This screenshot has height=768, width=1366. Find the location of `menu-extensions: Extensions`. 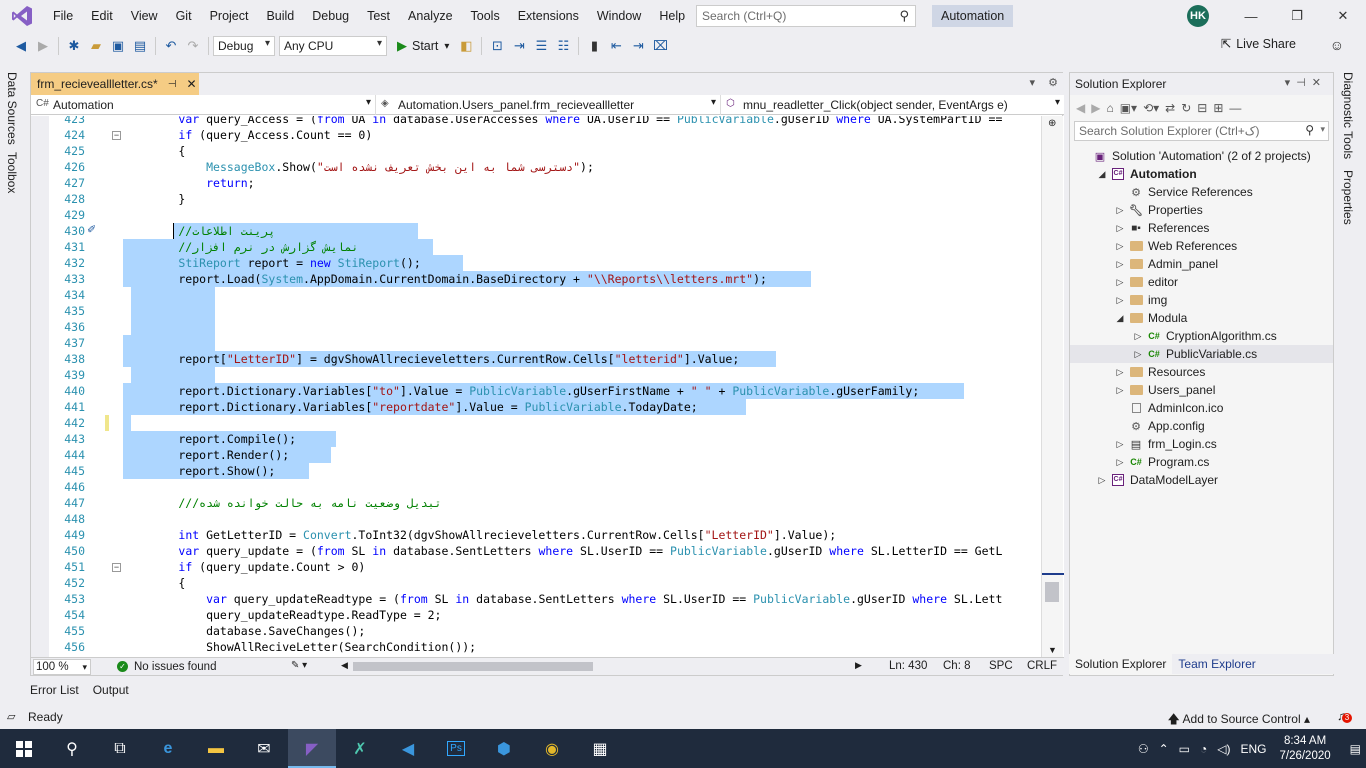

menu-extensions: Extensions is located at coordinates (548, 16).